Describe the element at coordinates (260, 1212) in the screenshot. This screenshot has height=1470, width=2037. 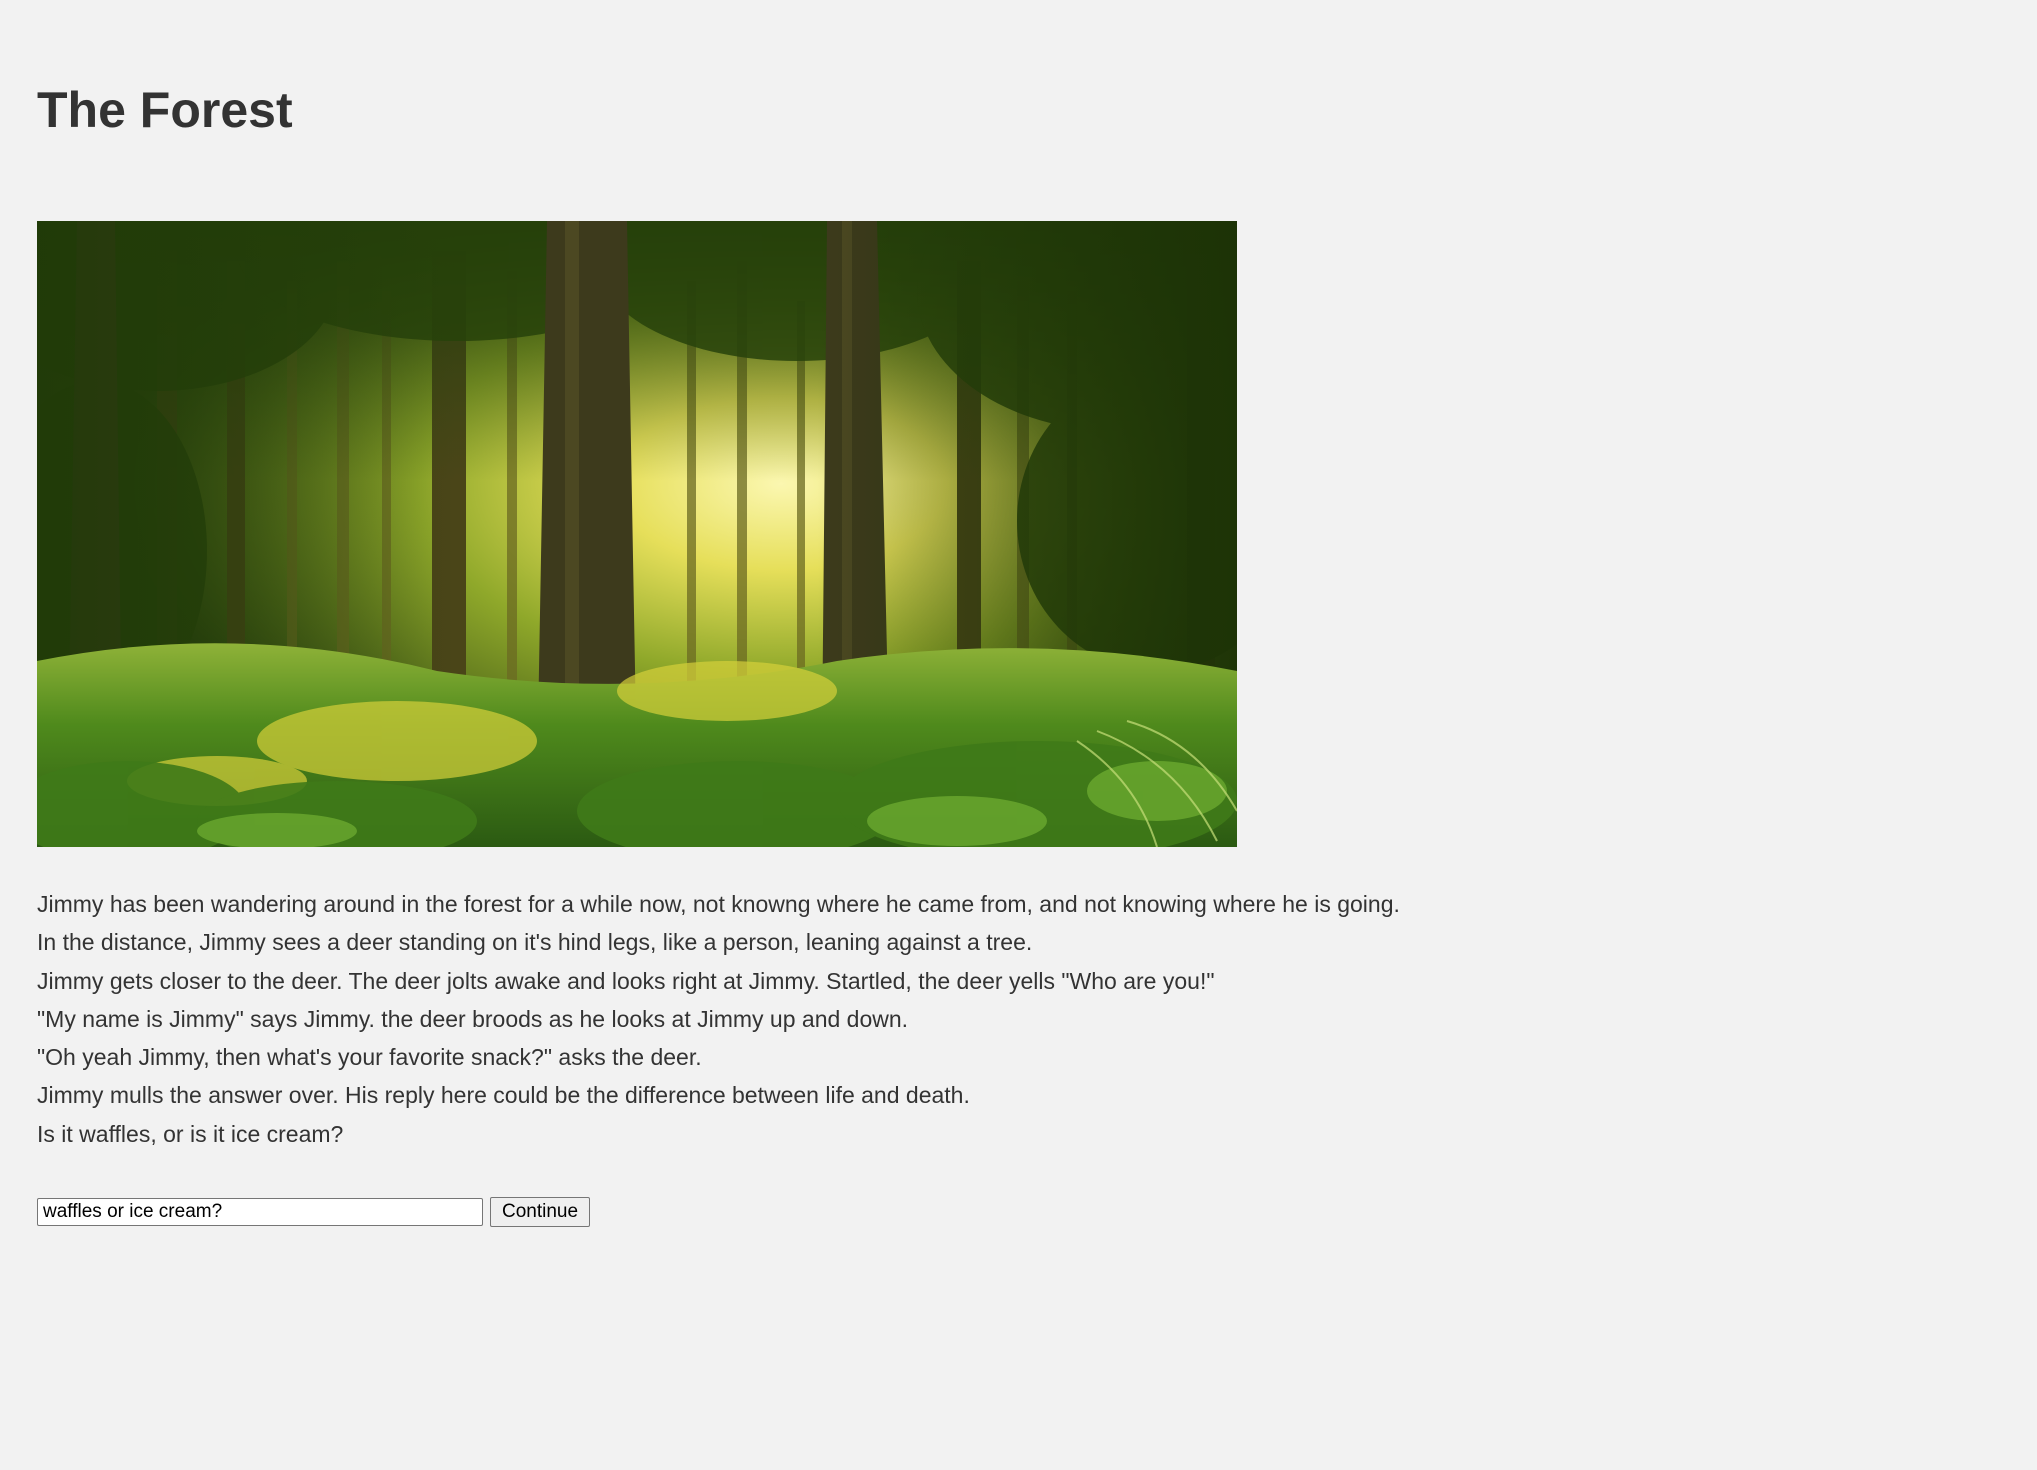
I see `answer-input` at that location.